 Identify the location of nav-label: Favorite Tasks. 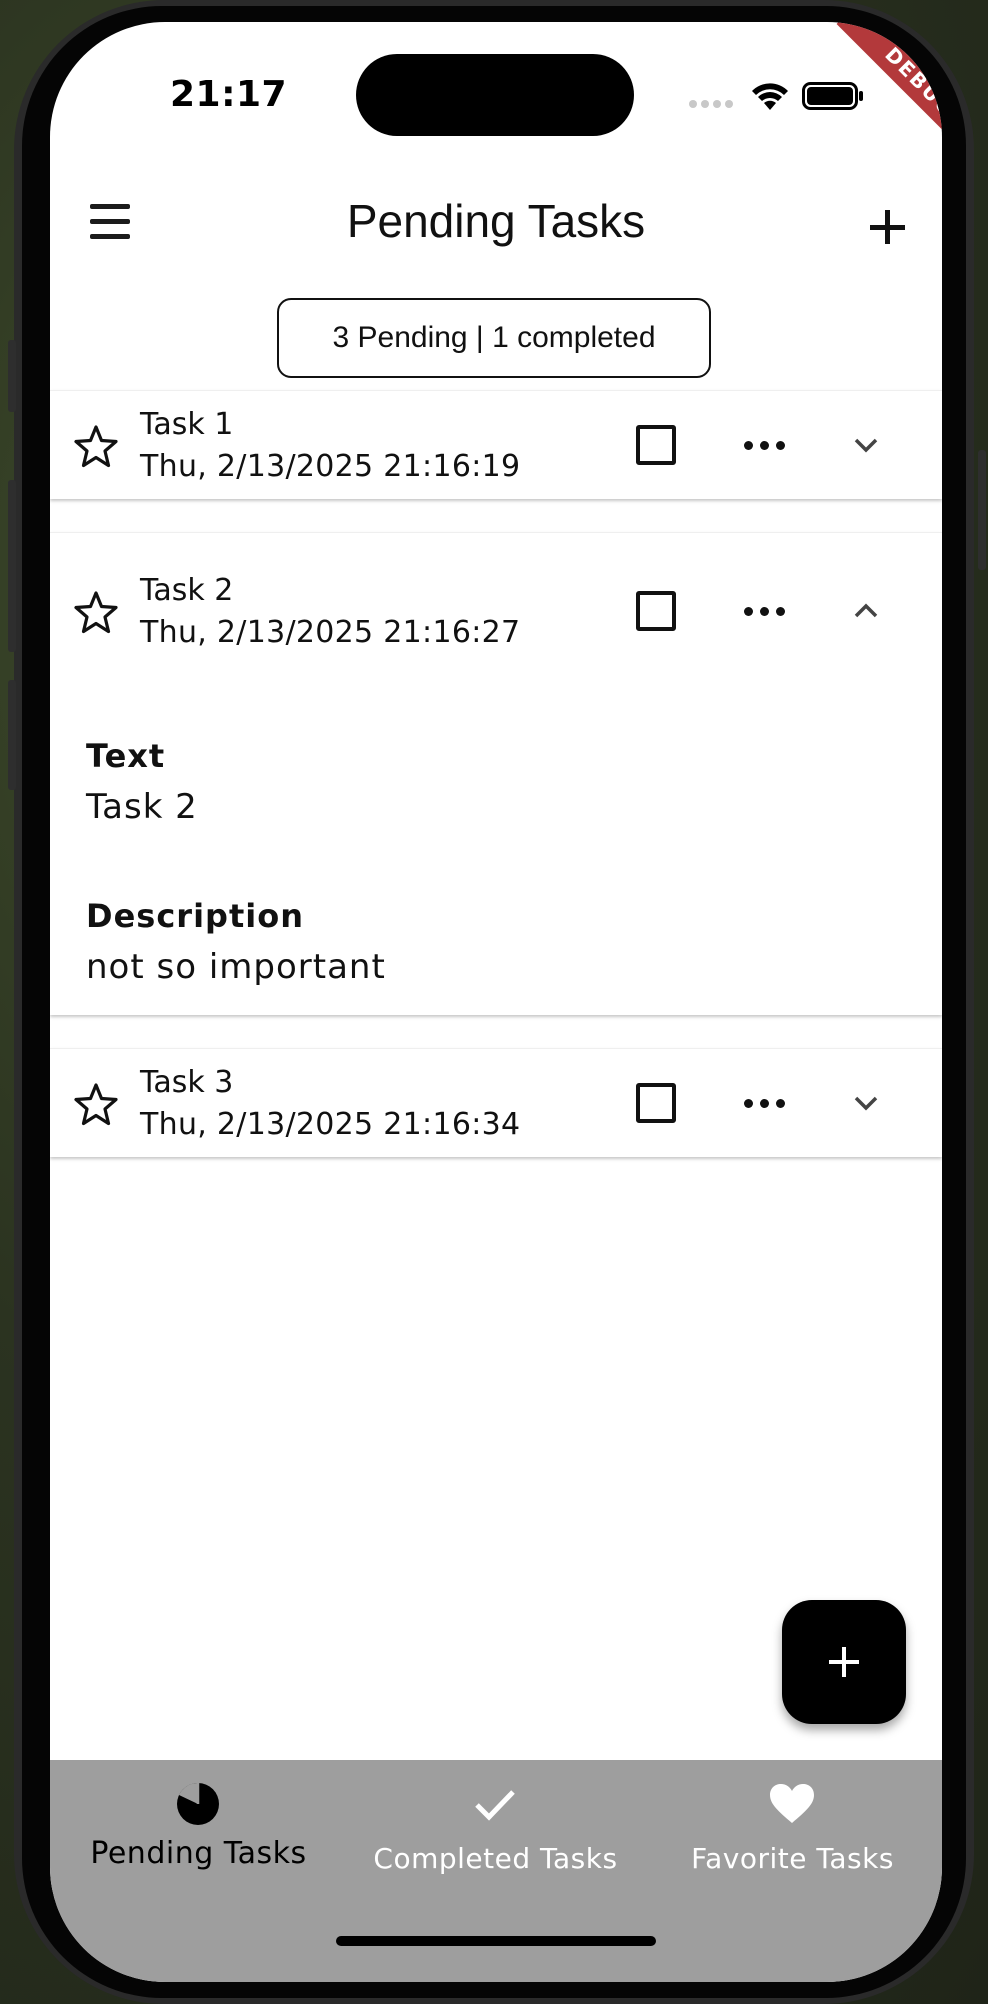
(792, 1858).